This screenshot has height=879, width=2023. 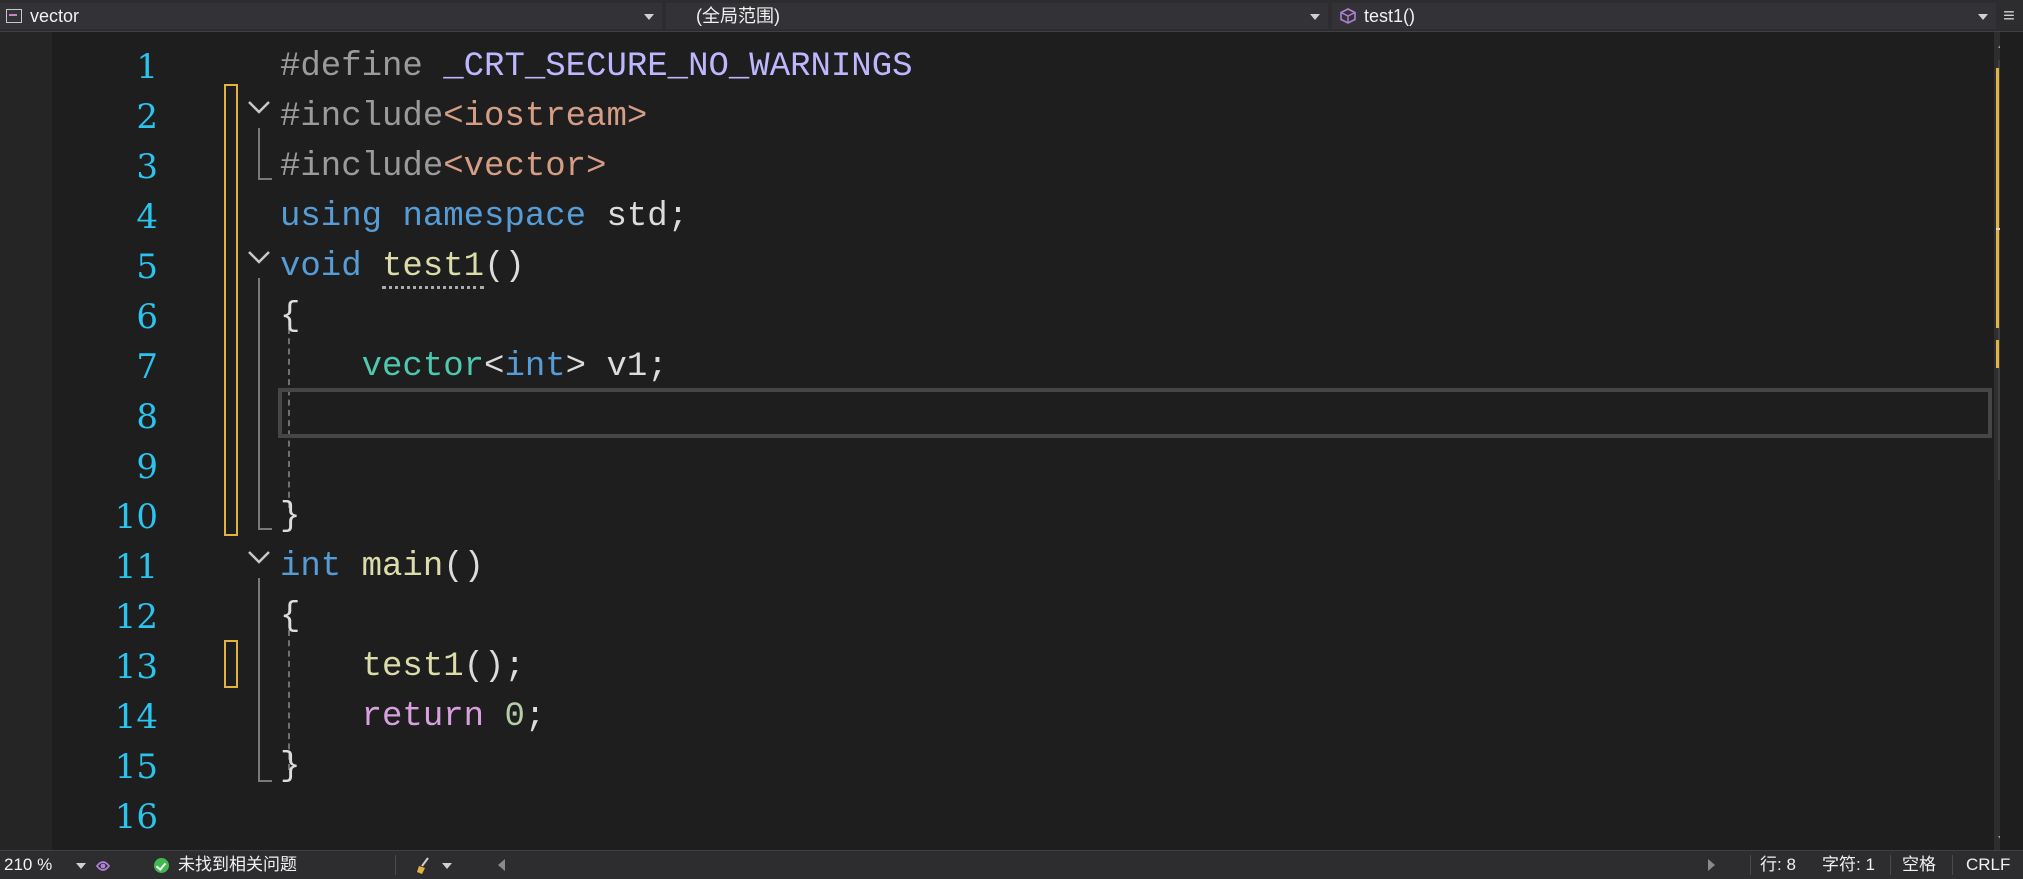 What do you see at coordinates (997, 16) in the screenshot?
I see `scope-dropdown: (全局范围)` at bounding box center [997, 16].